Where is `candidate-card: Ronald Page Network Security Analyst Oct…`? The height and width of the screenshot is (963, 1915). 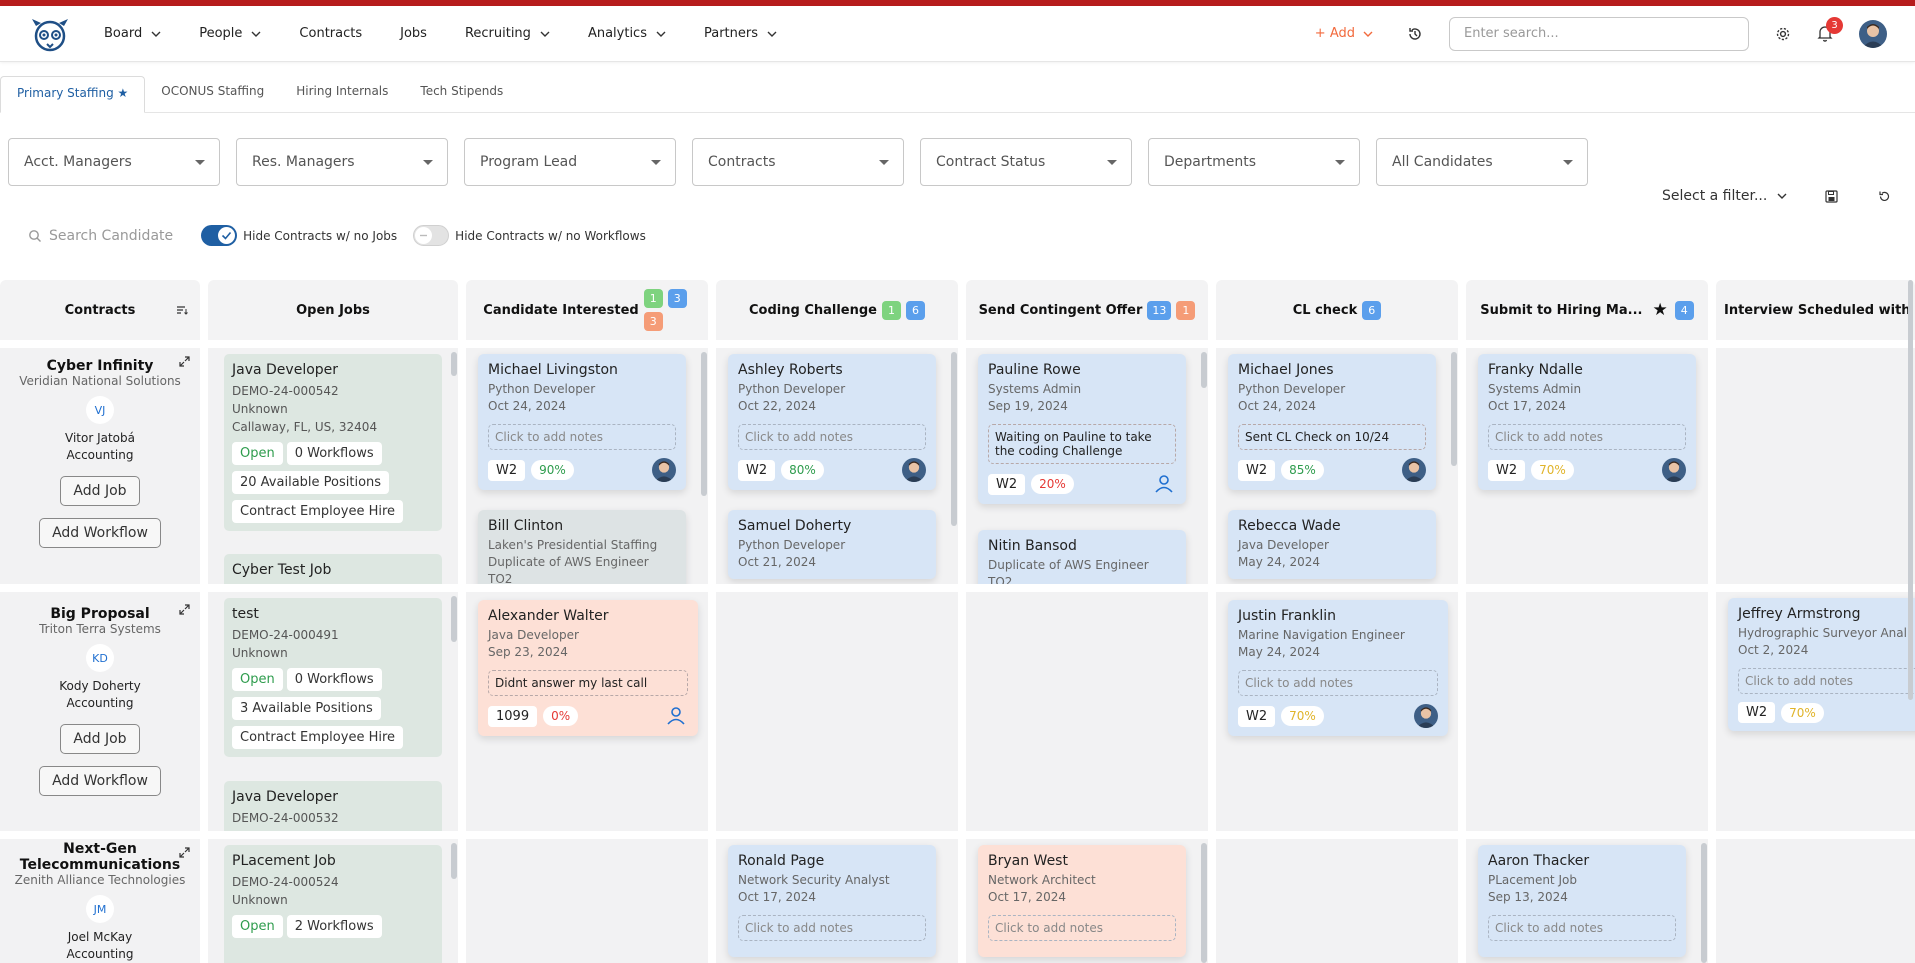 candidate-card: Ronald Page Network Security Analyst Oct… is located at coordinates (832, 901).